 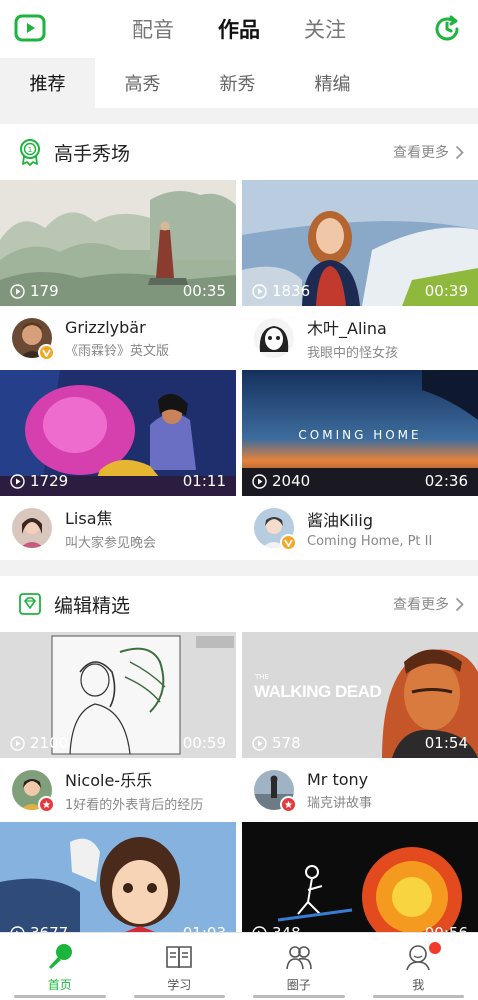 What do you see at coordinates (106, 928) in the screenshot?
I see `play-count: 3677` at bounding box center [106, 928].